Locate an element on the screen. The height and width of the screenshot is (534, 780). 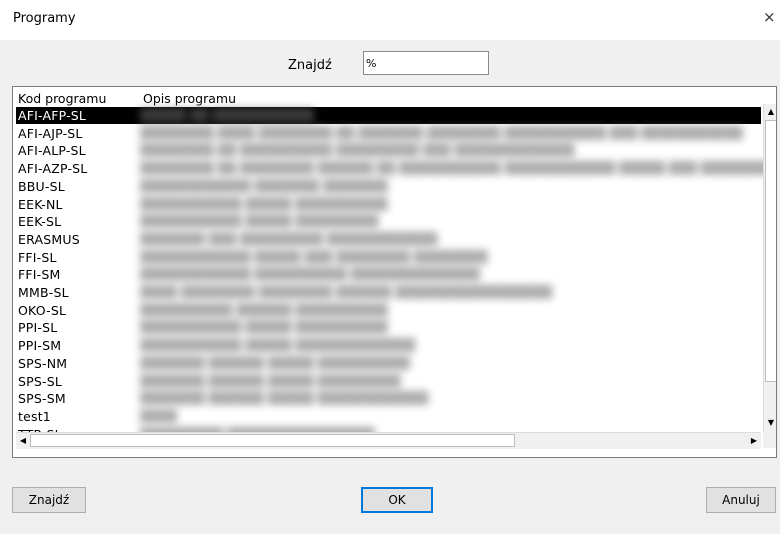
row-description: █████ ██ ███████████ is located at coordinates (227, 115).